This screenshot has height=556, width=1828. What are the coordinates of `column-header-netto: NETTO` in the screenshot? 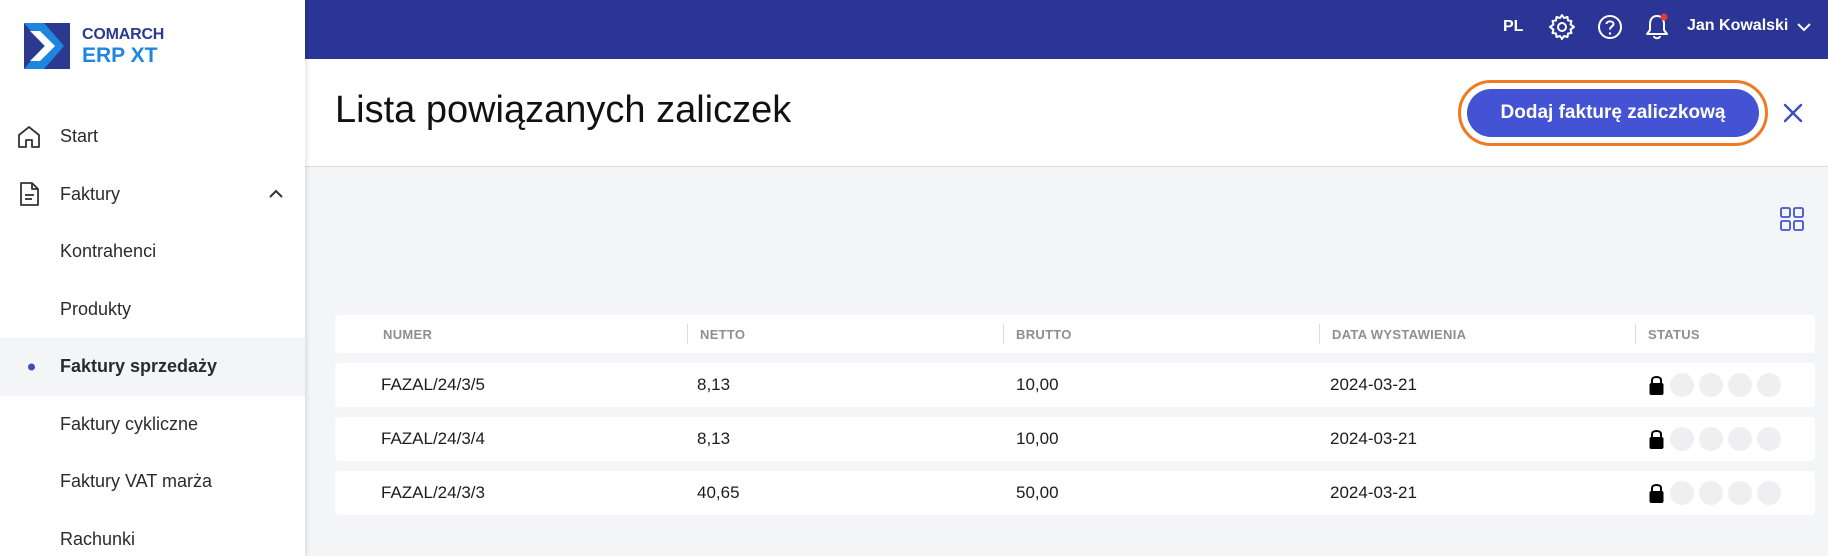 It's located at (722, 334).